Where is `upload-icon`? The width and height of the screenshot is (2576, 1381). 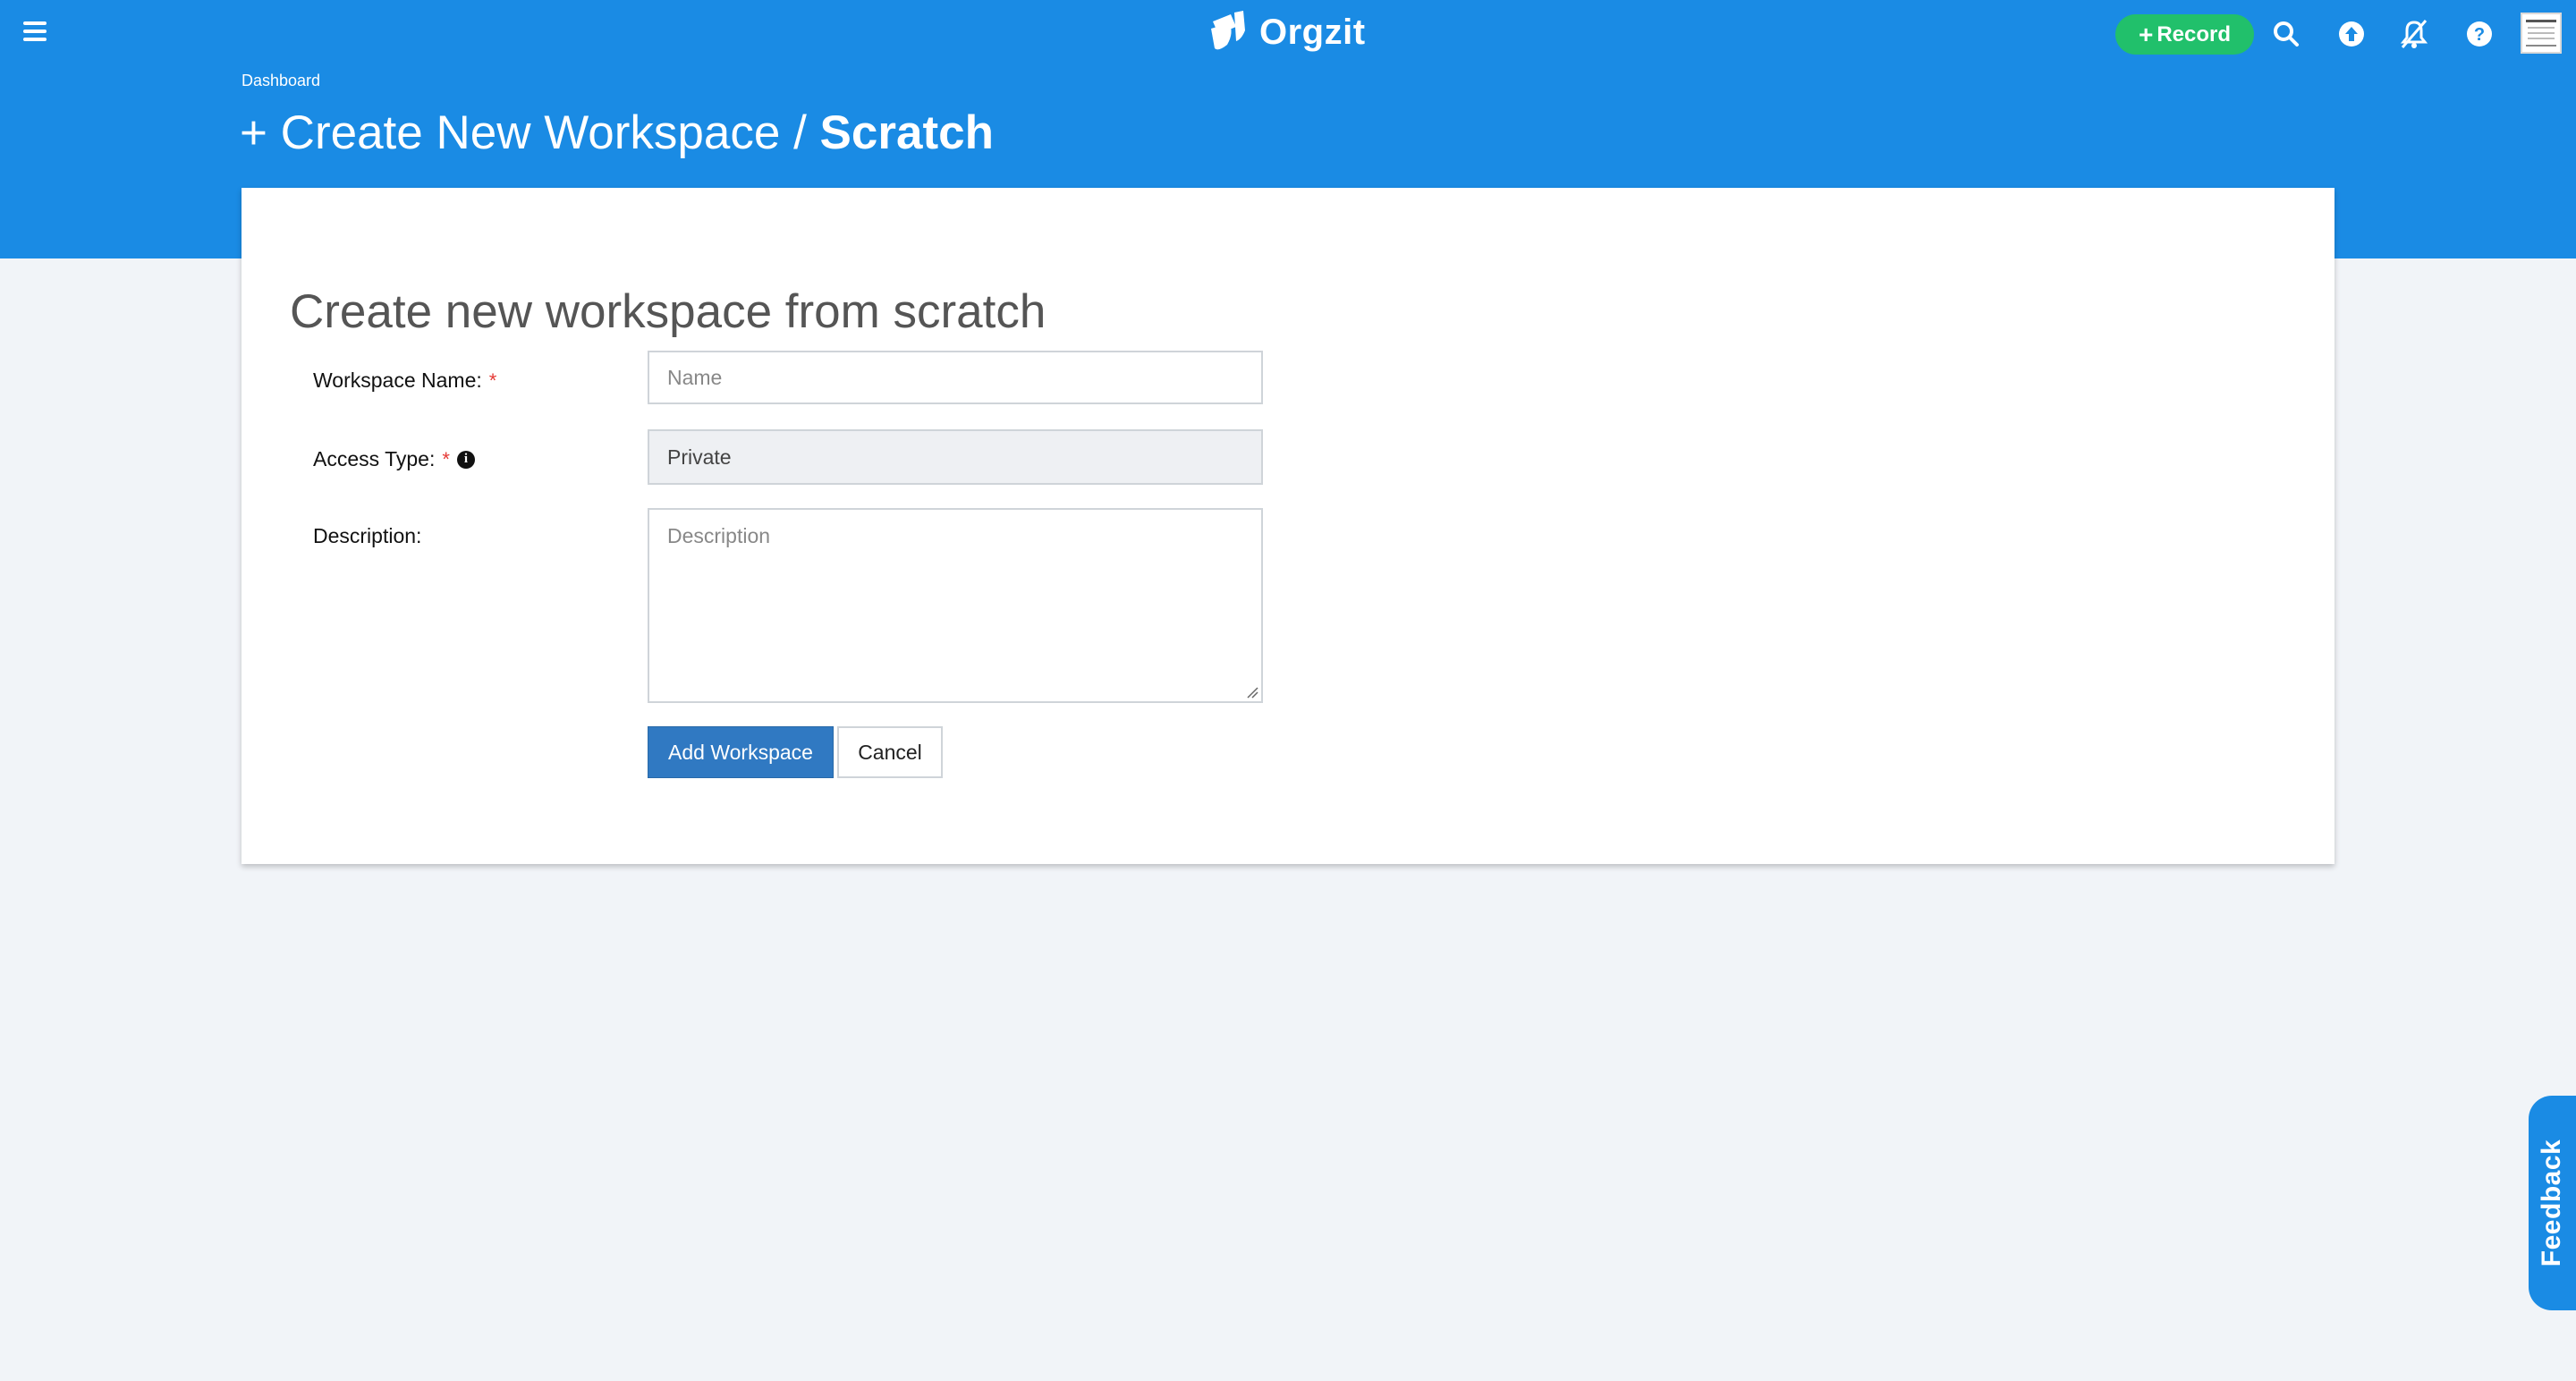 upload-icon is located at coordinates (2351, 34).